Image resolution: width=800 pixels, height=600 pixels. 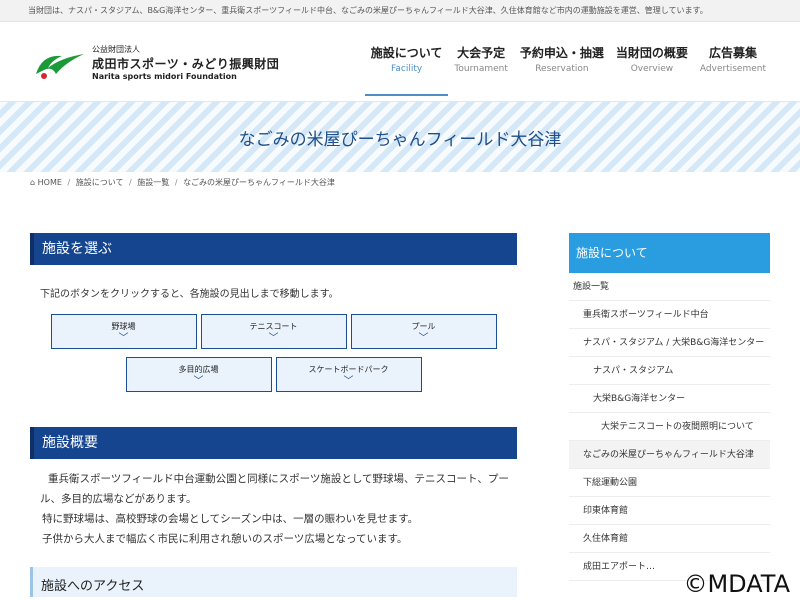 What do you see at coordinates (116, 49) in the screenshot?
I see `logo-subtitle: 公益財団法人` at bounding box center [116, 49].